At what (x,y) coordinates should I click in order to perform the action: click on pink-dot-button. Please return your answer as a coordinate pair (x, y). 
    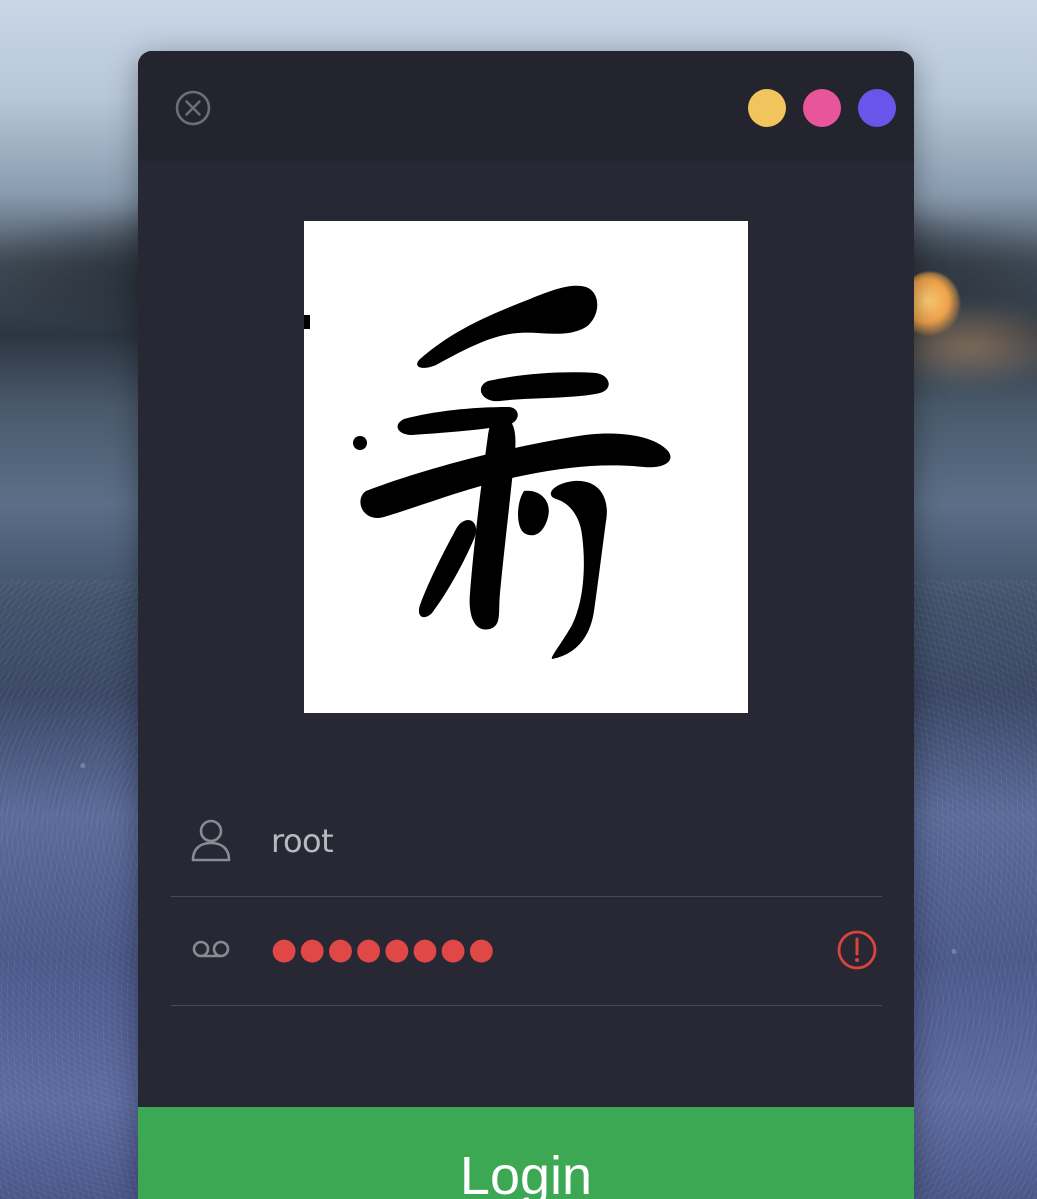
    Looking at the image, I should click on (822, 108).